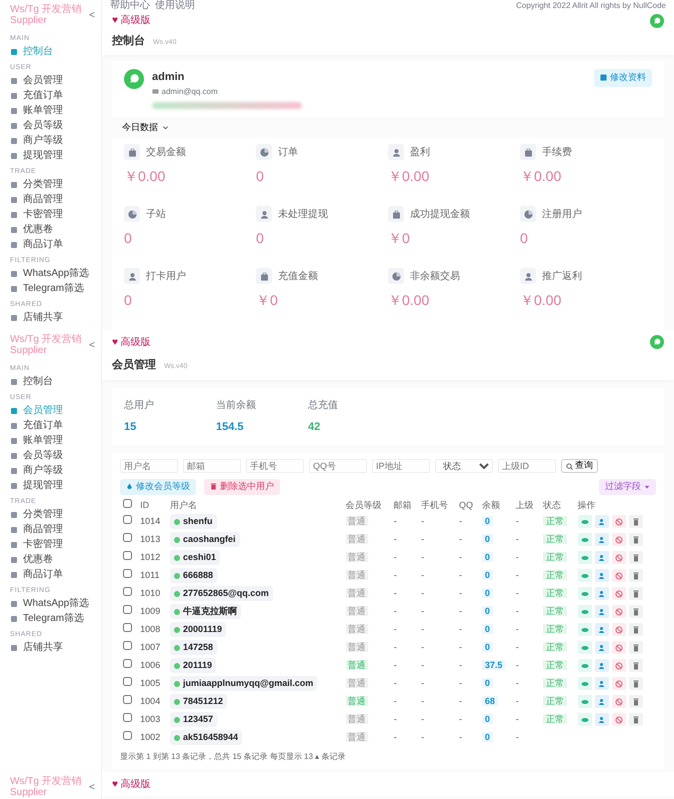  I want to click on filter-field: 邮箱, so click(212, 466).